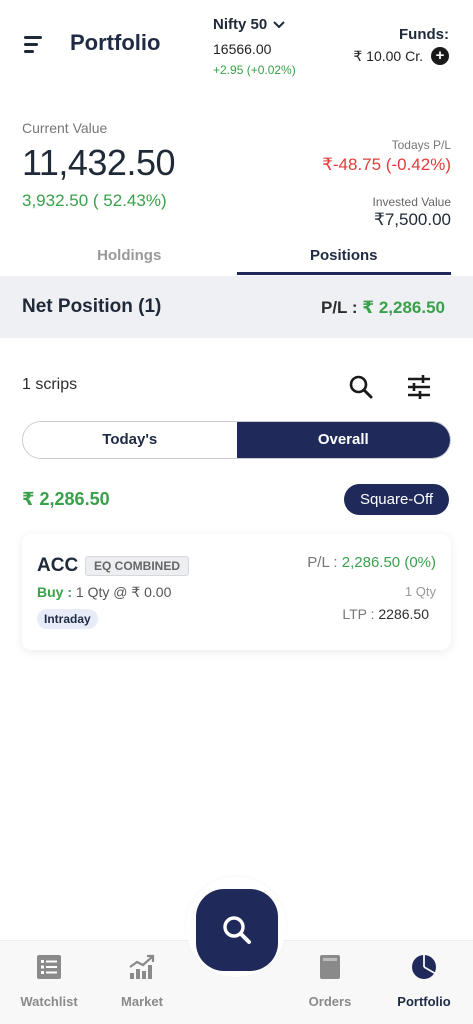 Image resolution: width=473 pixels, height=1024 pixels. I want to click on search-fab-button, so click(237, 930).